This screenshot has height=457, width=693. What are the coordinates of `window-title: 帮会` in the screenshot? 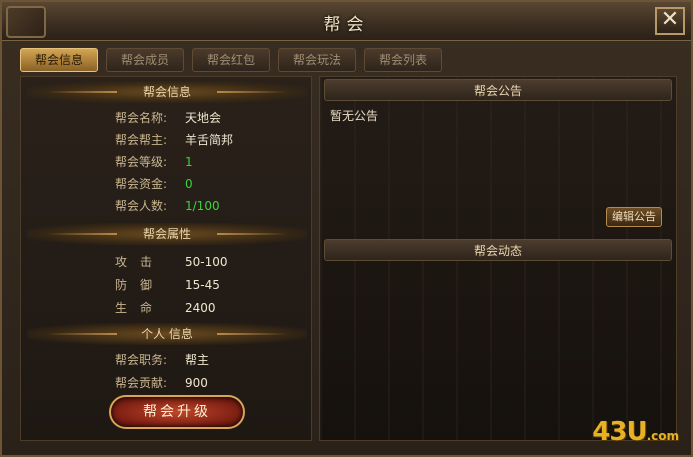 It's located at (346, 25).